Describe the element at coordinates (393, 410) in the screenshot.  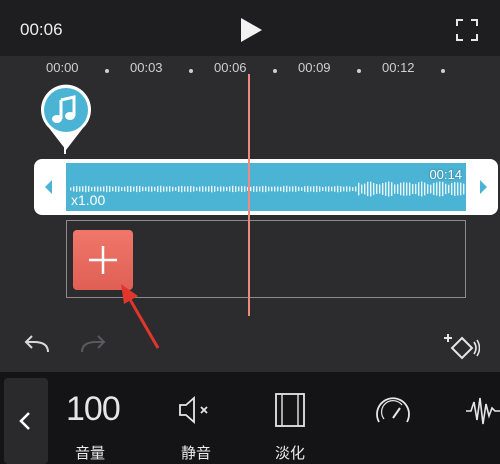
I see `speedometer-icon` at that location.